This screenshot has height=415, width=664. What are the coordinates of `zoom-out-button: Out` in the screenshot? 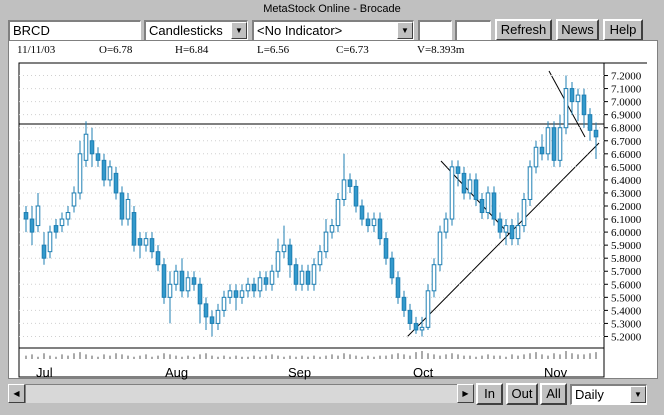 It's located at (522, 394).